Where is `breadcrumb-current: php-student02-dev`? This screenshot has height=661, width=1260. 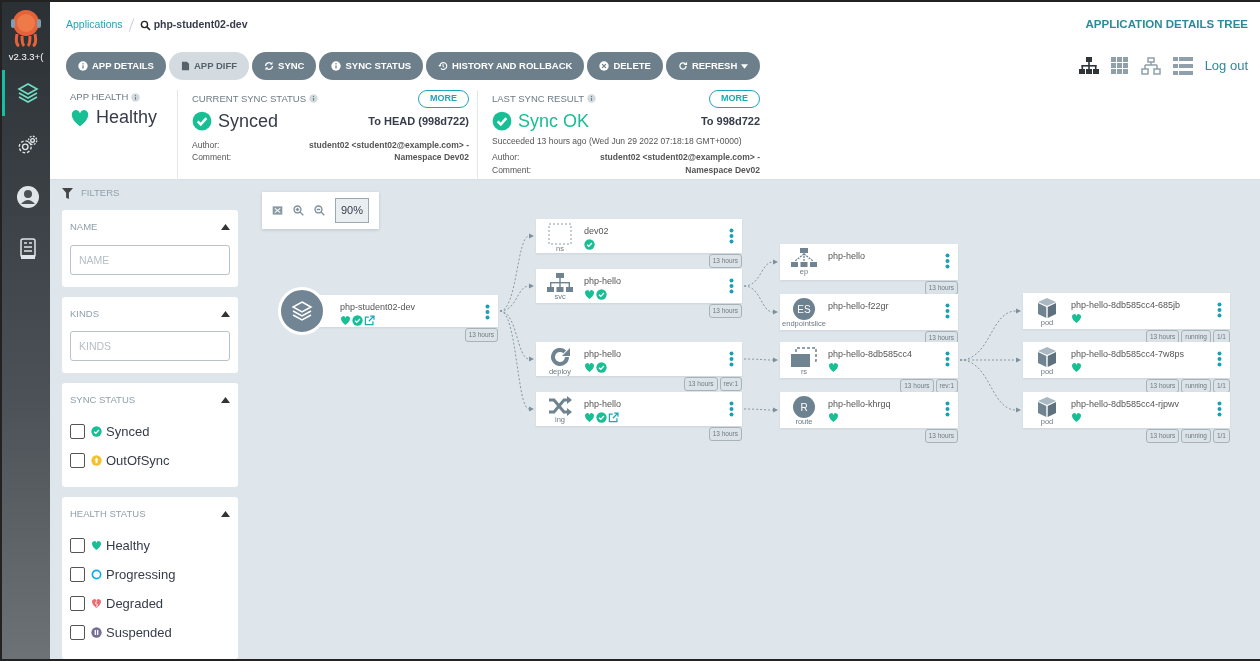
breadcrumb-current: php-student02-dev is located at coordinates (193, 25).